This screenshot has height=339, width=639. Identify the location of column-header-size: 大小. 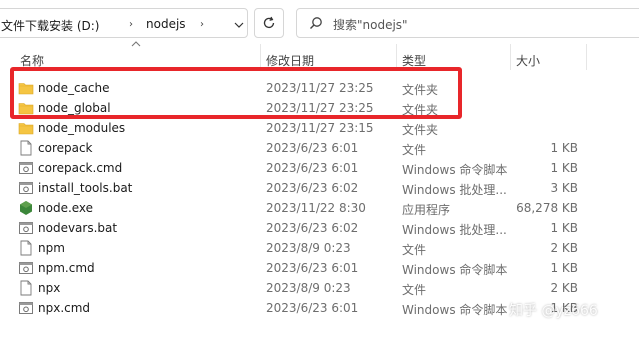
(528, 60).